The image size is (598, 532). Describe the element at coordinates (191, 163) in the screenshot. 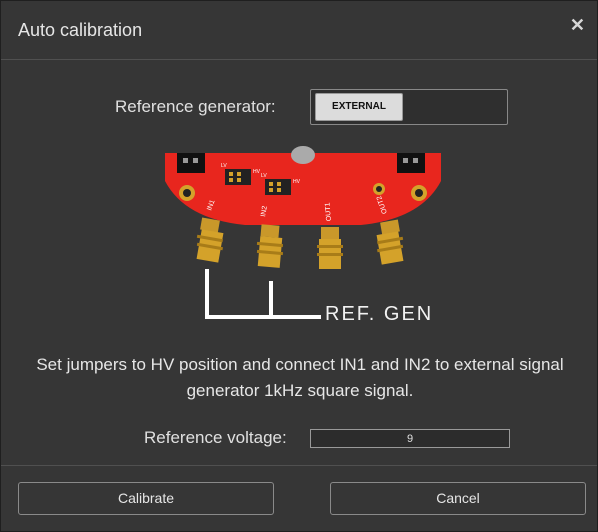

I see `left-header-connector` at that location.